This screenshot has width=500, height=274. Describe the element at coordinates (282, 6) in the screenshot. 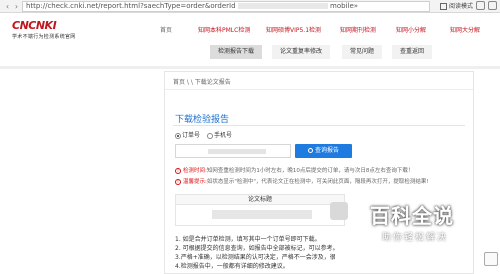

I see `url-redacted` at that location.